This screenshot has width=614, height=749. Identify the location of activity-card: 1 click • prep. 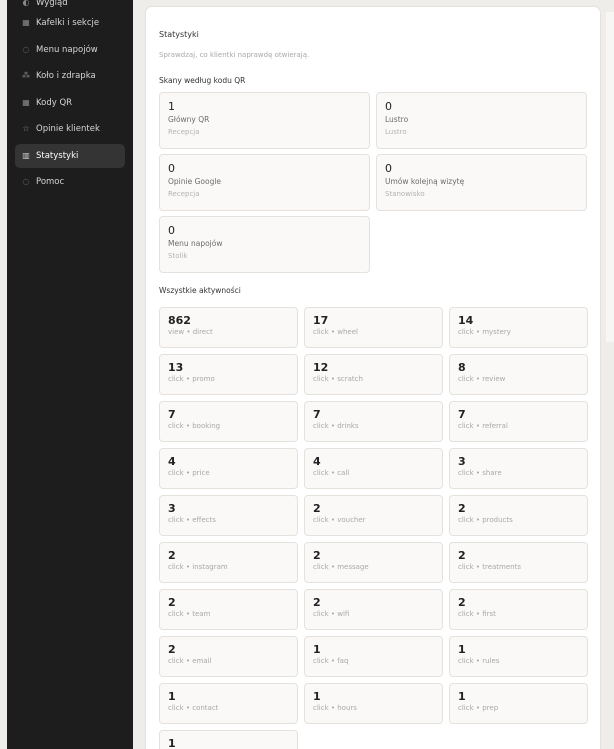
(518, 703).